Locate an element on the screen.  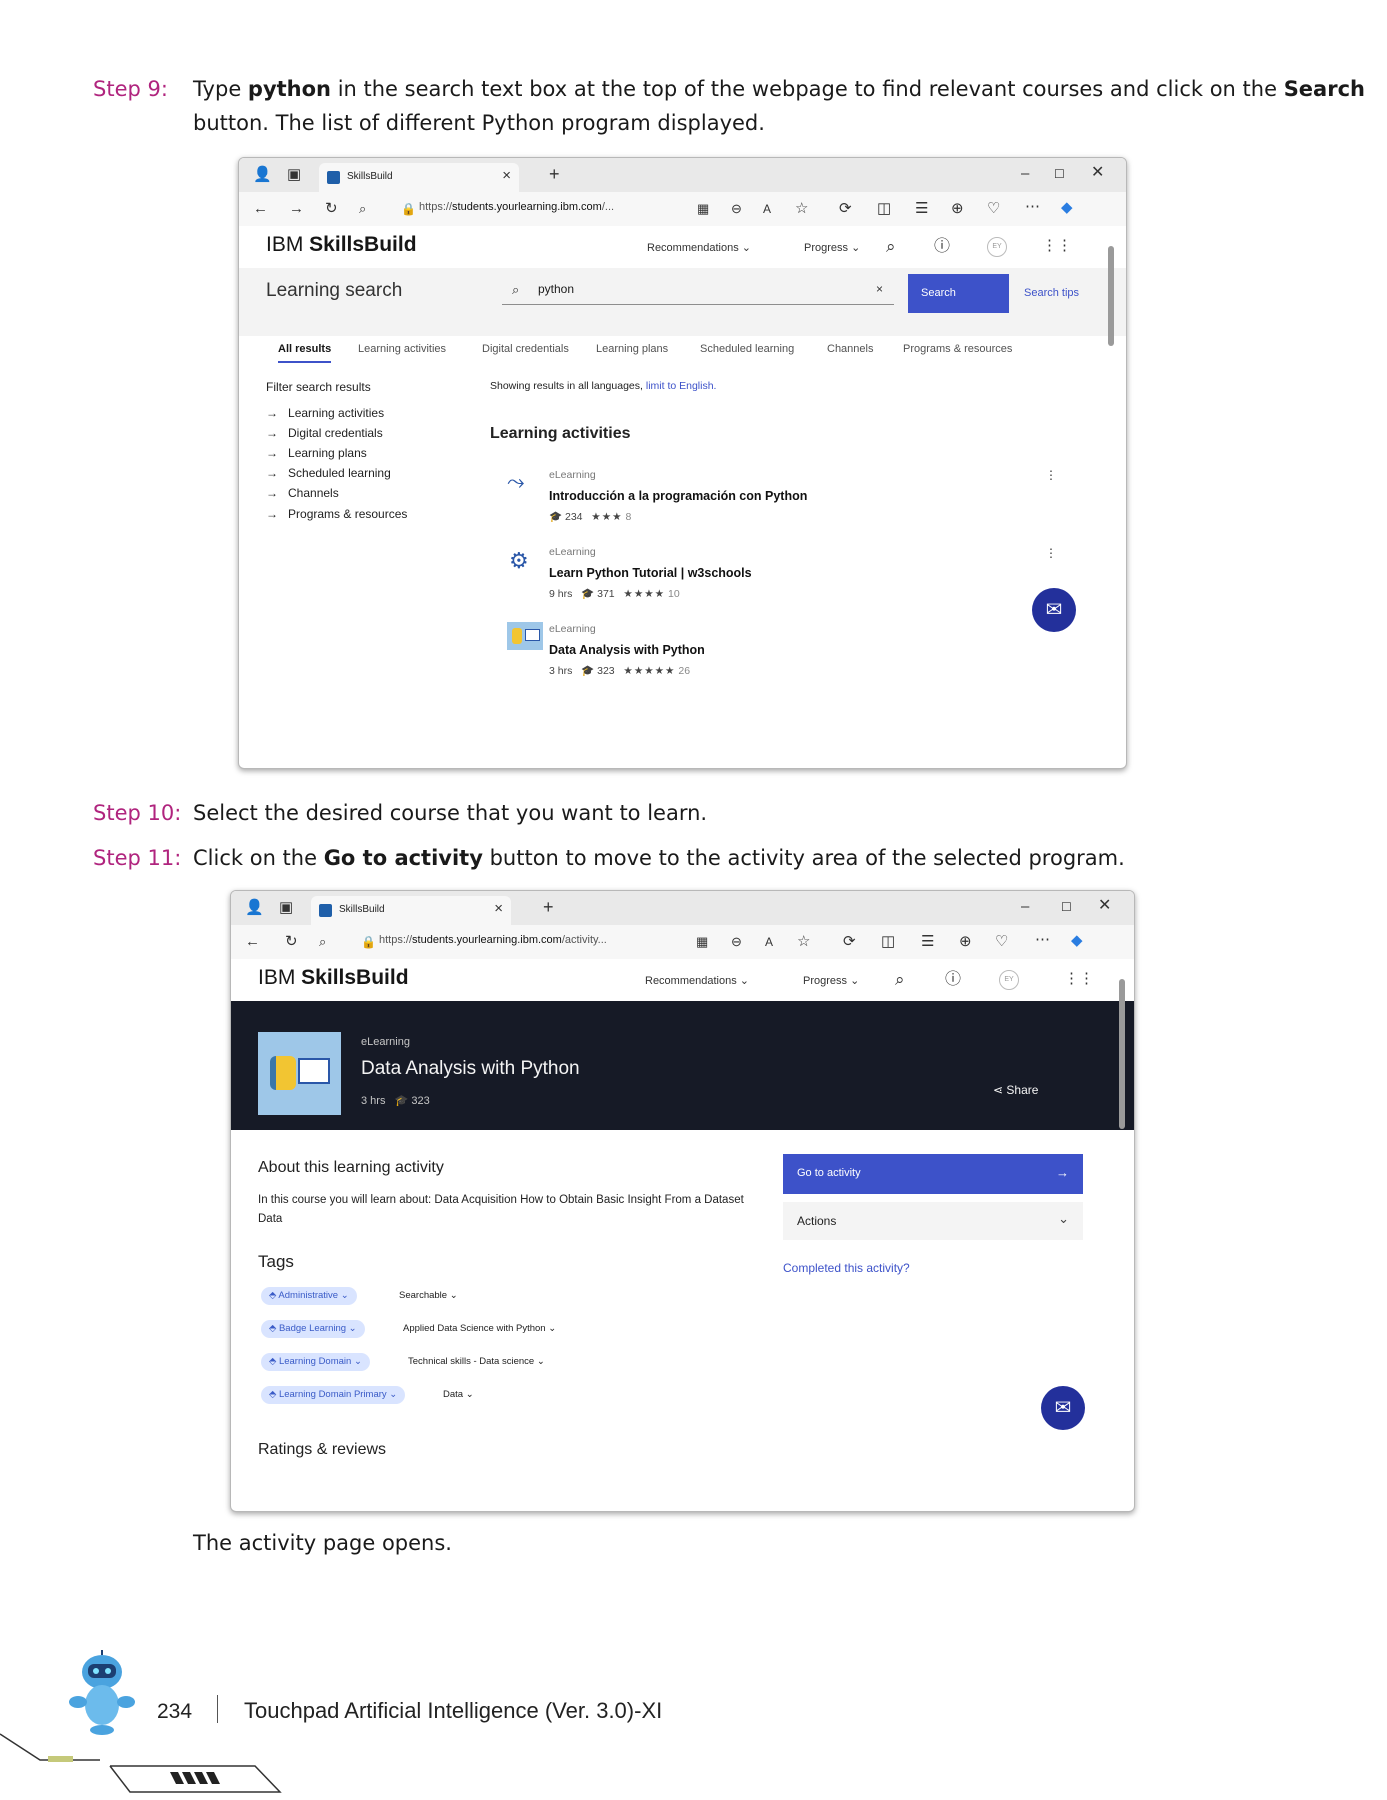
search-tips-link: Search tips is located at coordinates (1051, 293).